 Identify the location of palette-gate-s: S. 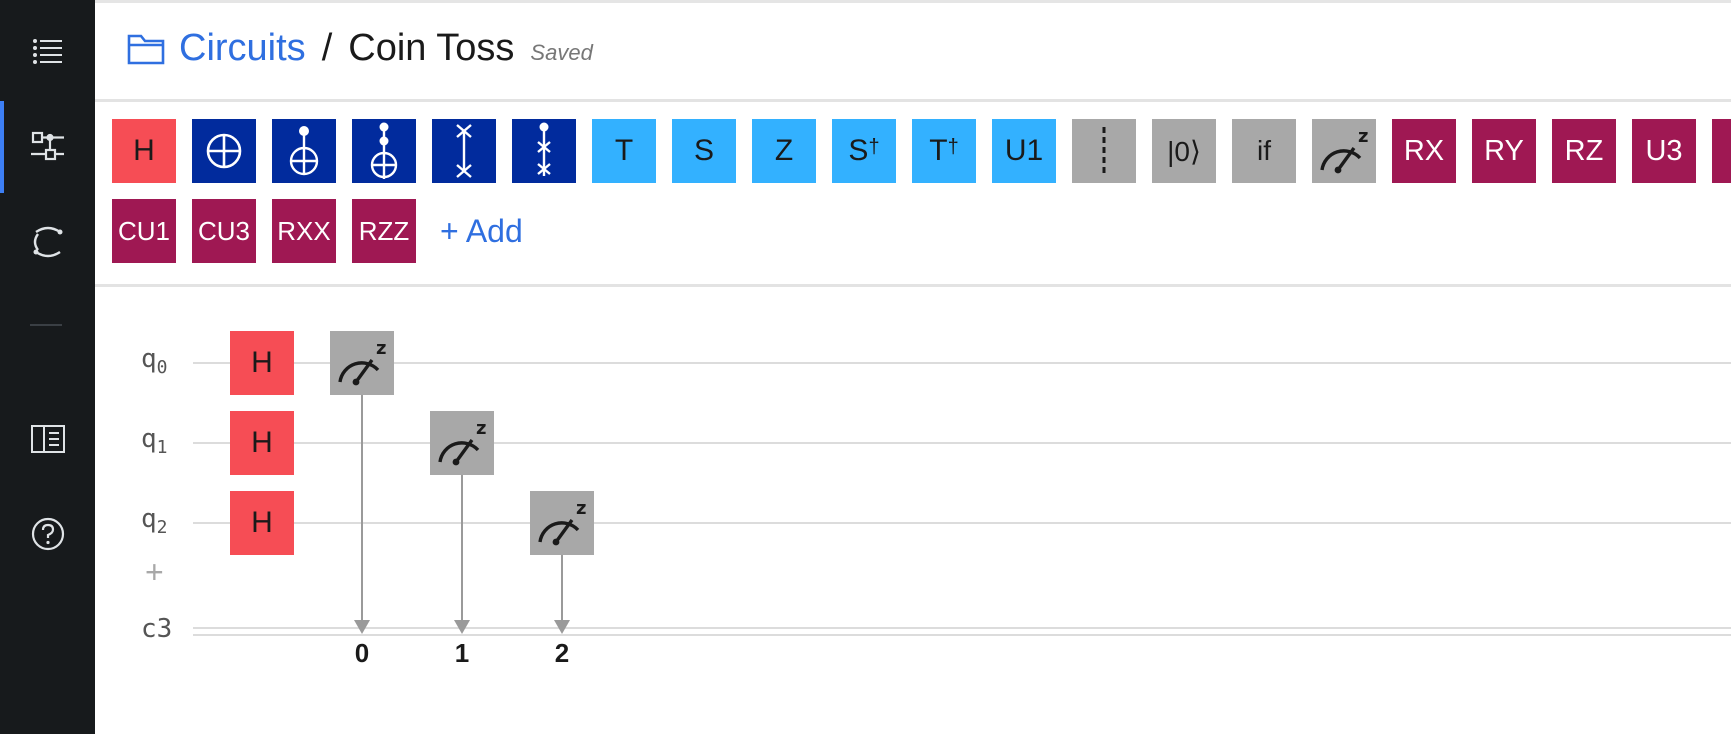
(704, 151).